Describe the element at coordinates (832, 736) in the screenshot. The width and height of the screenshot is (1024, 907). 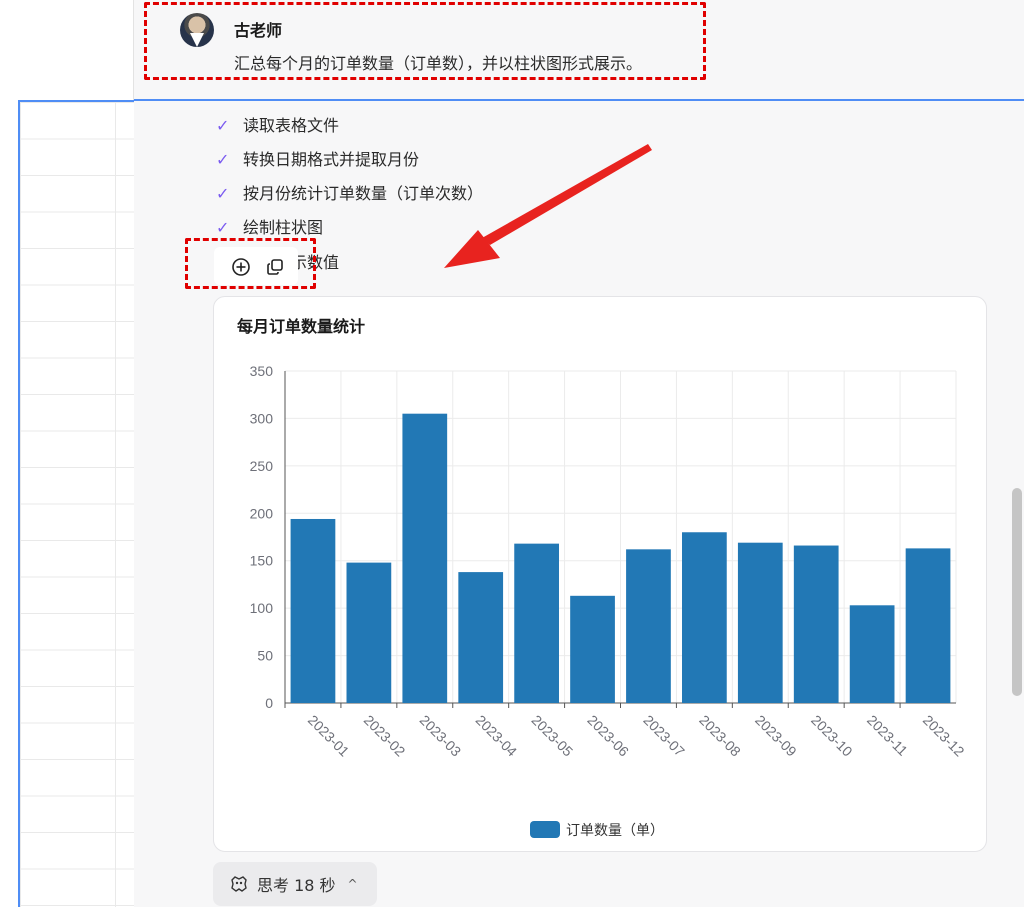
I see `x-tick-label: 2023-10` at that location.